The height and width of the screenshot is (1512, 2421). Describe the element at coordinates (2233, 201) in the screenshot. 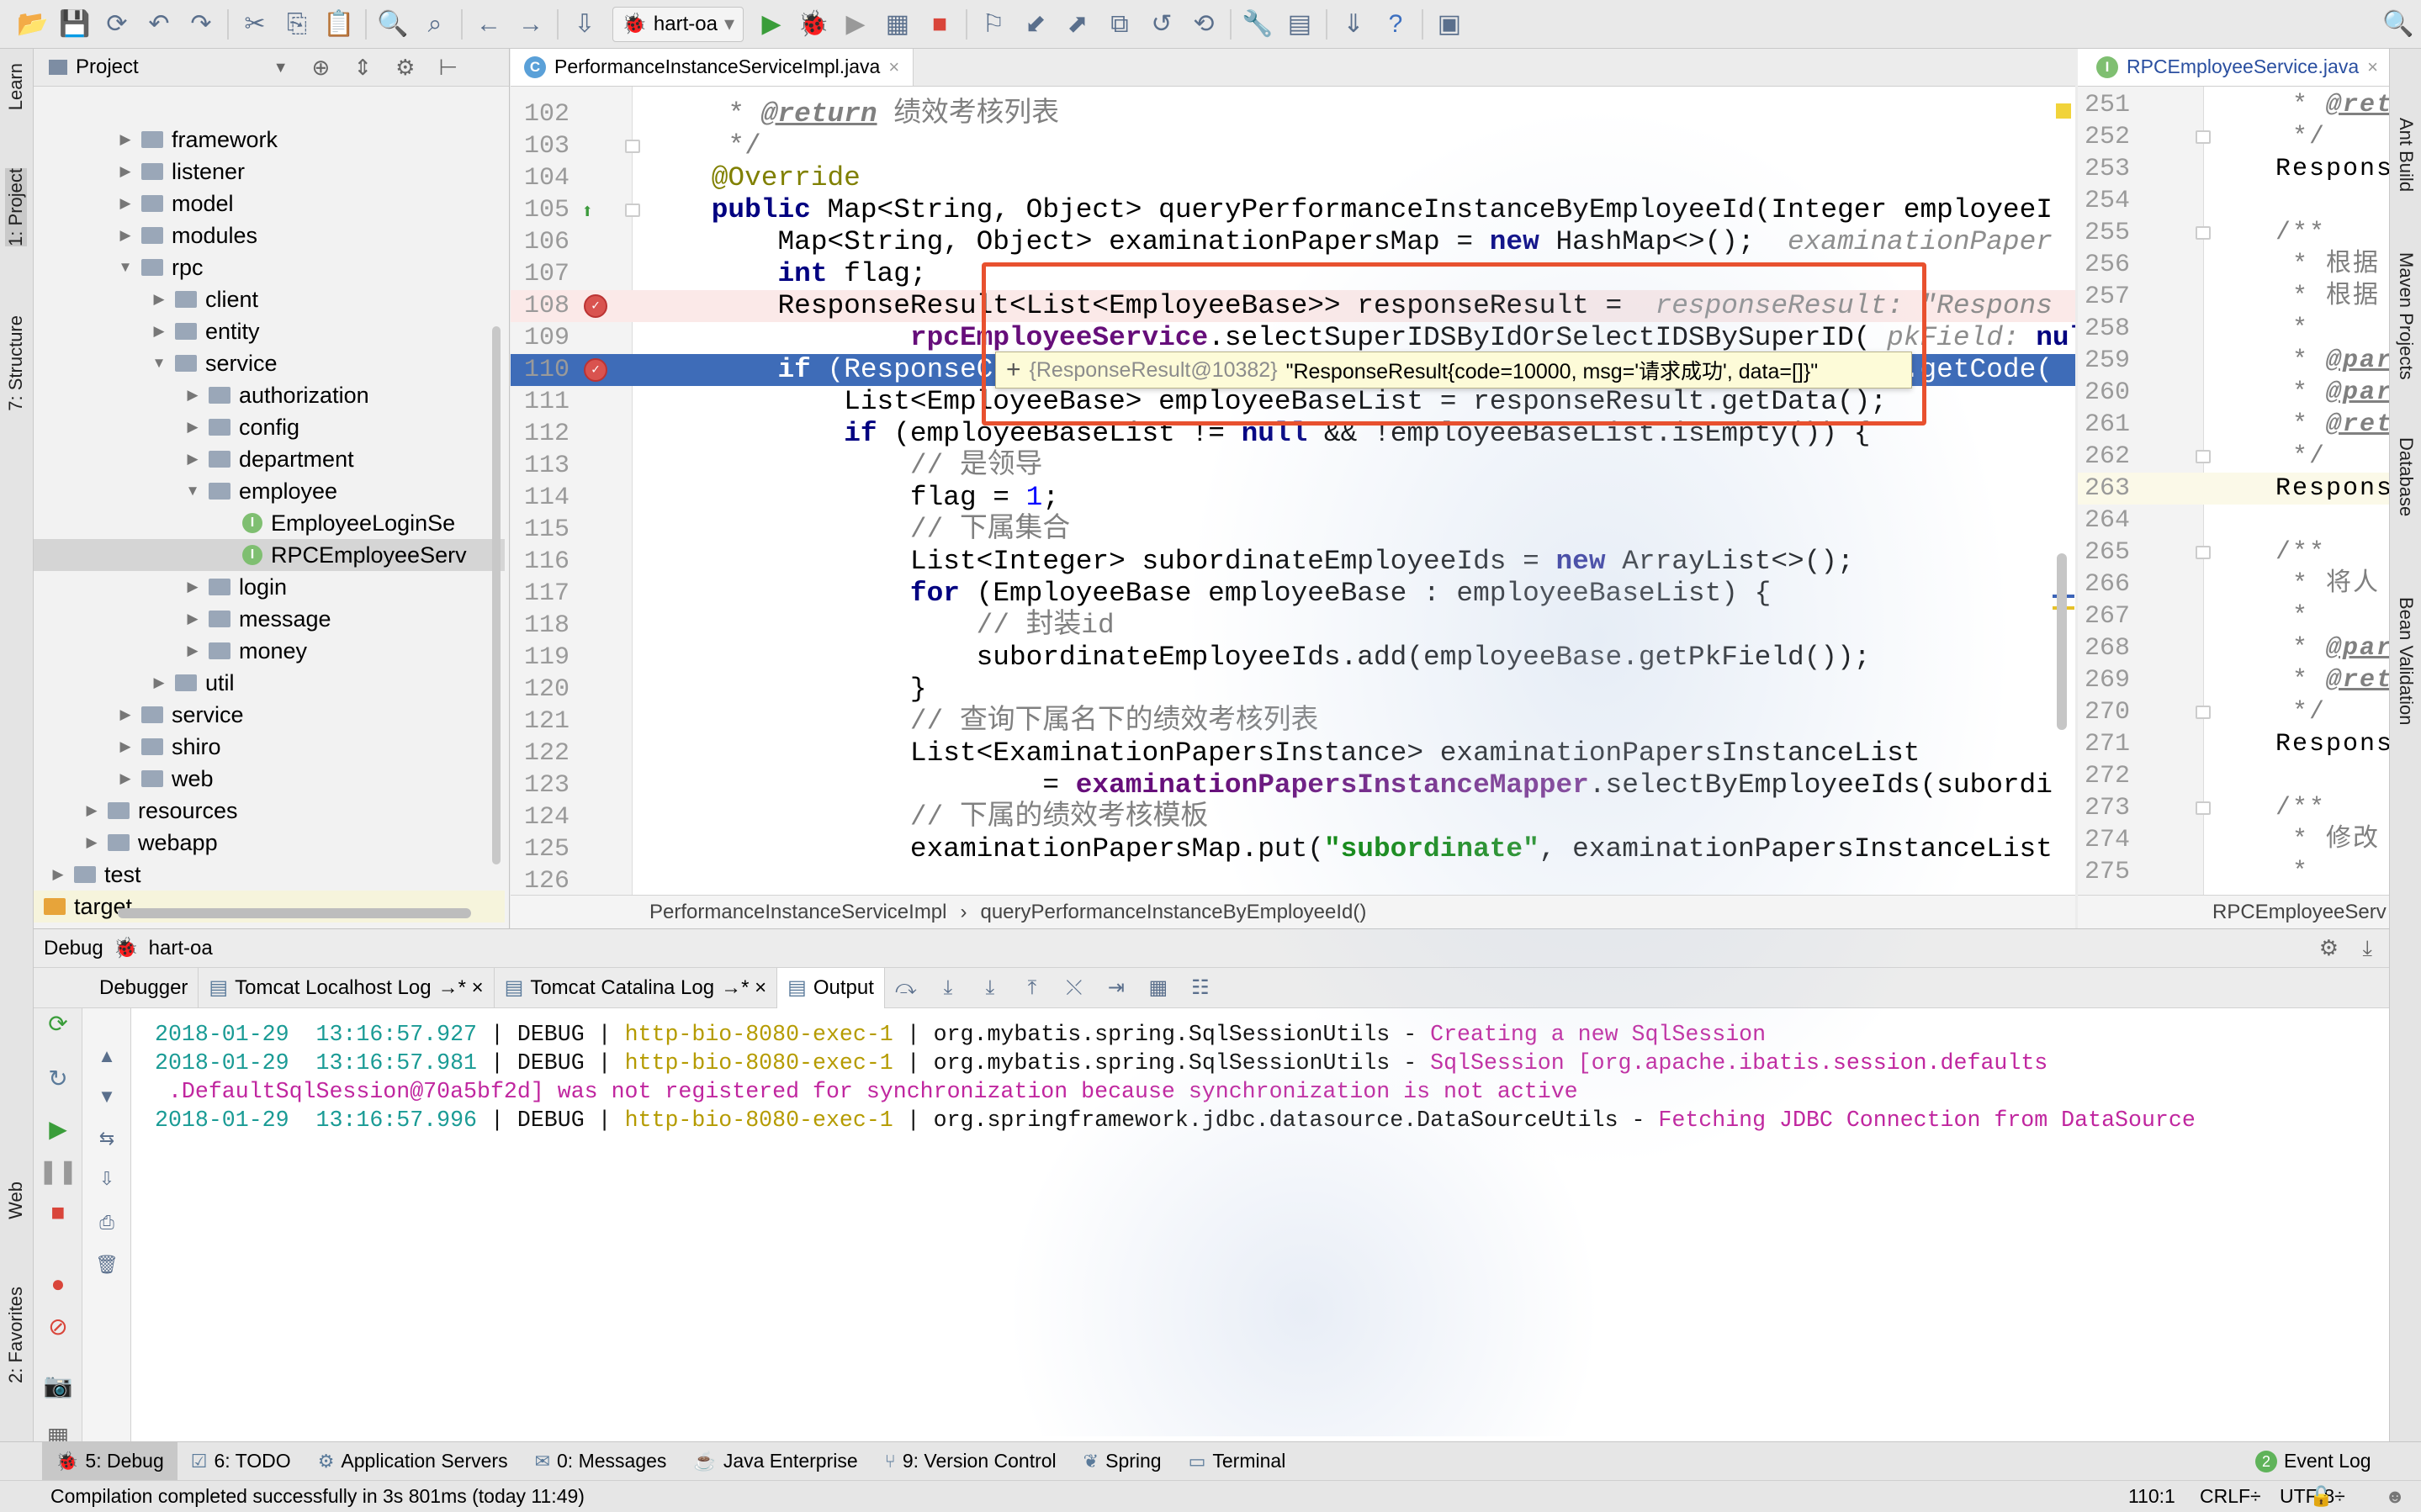

I see `code-line: 254` at that location.